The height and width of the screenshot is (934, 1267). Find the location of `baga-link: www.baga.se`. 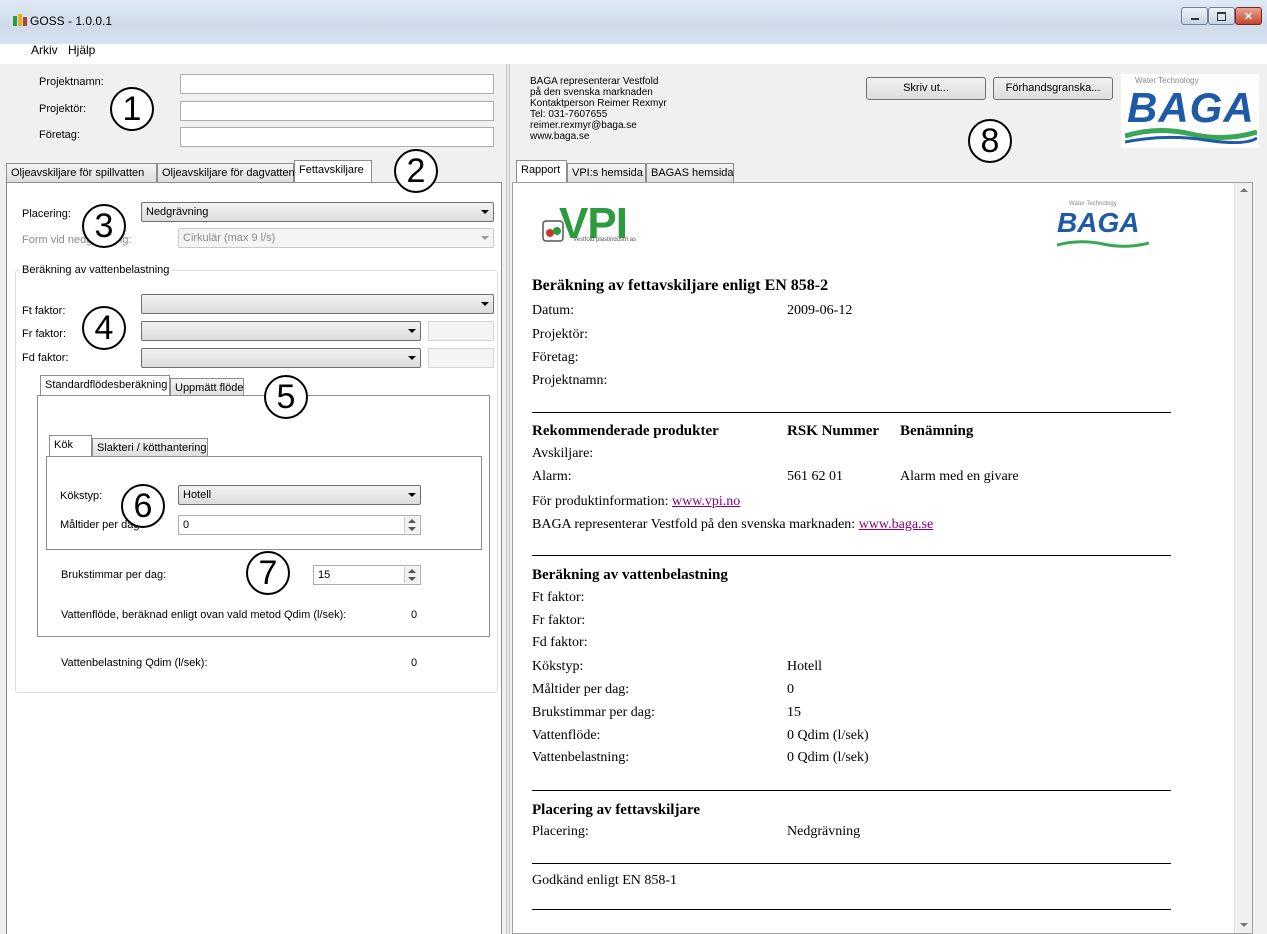

baga-link: www.baga.se is located at coordinates (896, 524).